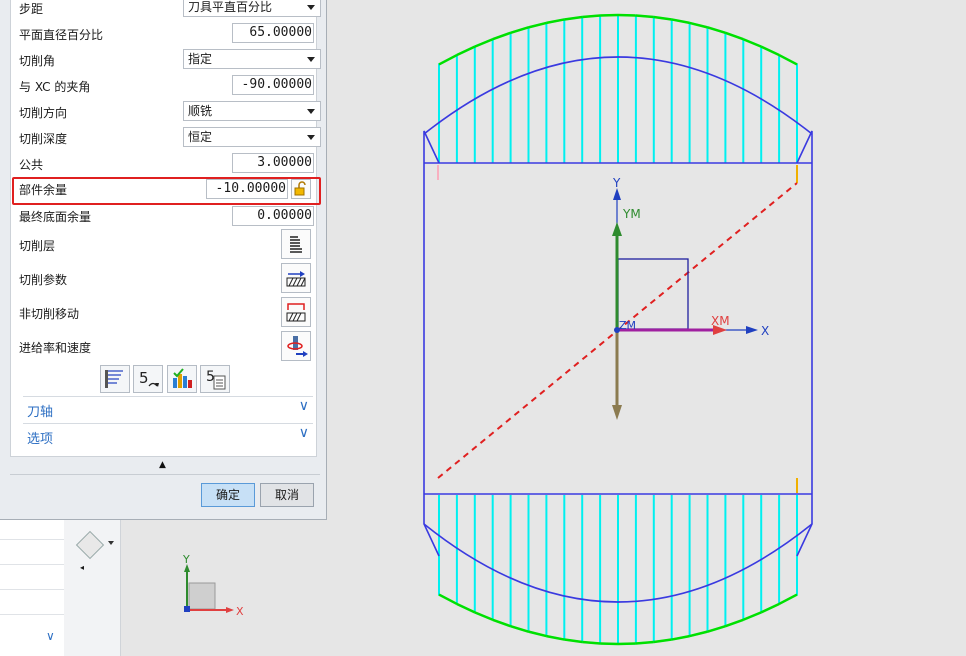 This screenshot has height=656, width=966. Describe the element at coordinates (163, 86) in the screenshot. I see `row-xc-angle: 与 XC 的夹角 -90.00000` at that location.